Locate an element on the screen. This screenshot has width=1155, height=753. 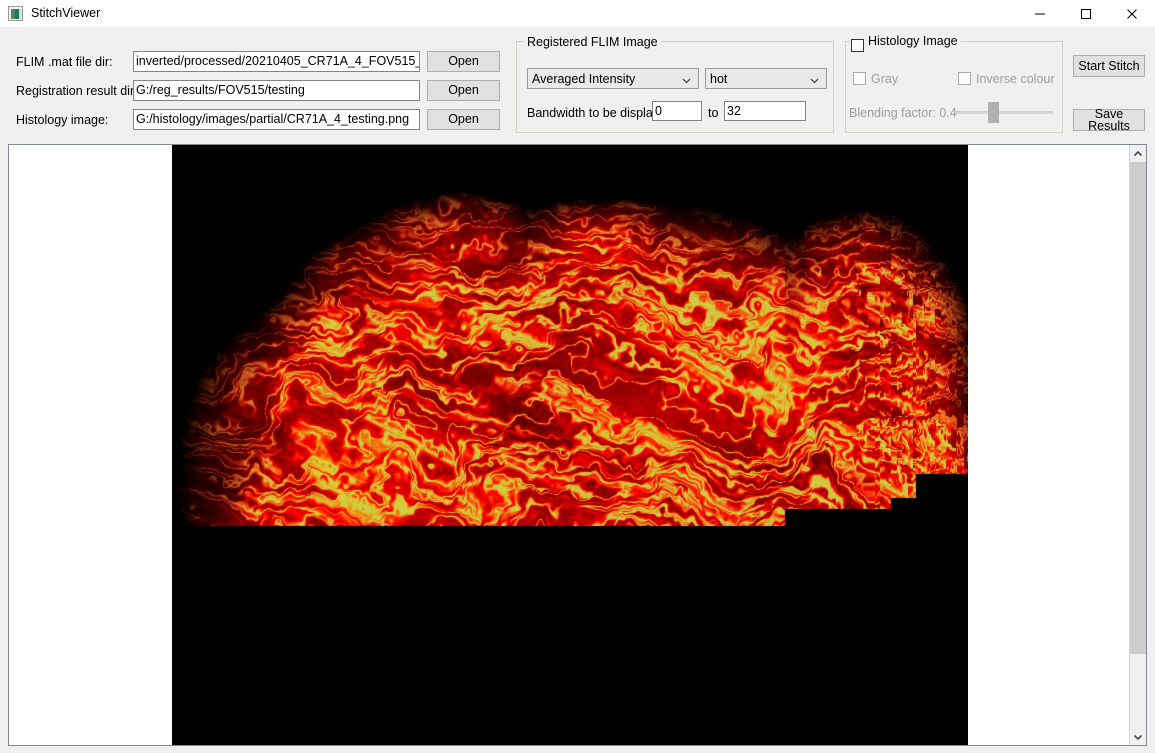
flim-mode-value: Averaged Intensity is located at coordinates (584, 78).